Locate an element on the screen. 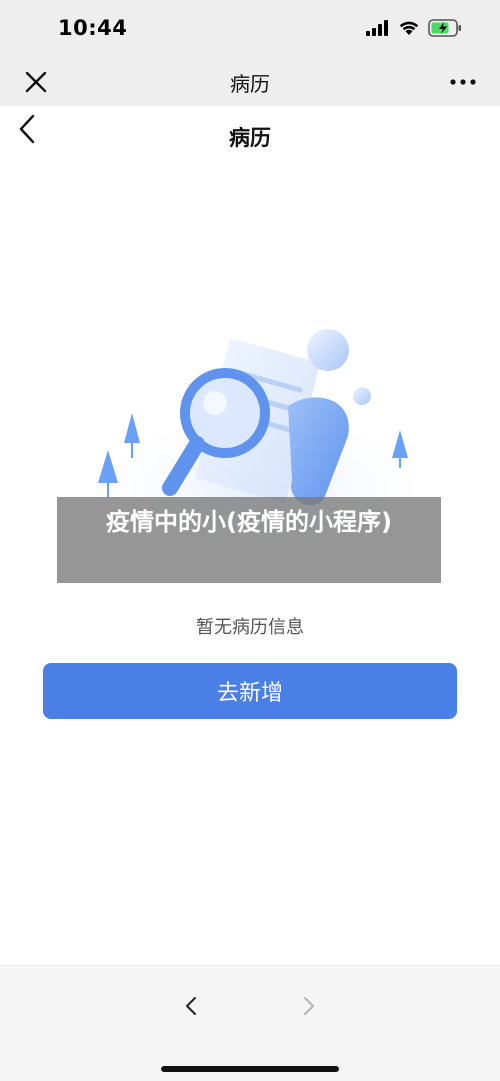  more-icon is located at coordinates (463, 82).